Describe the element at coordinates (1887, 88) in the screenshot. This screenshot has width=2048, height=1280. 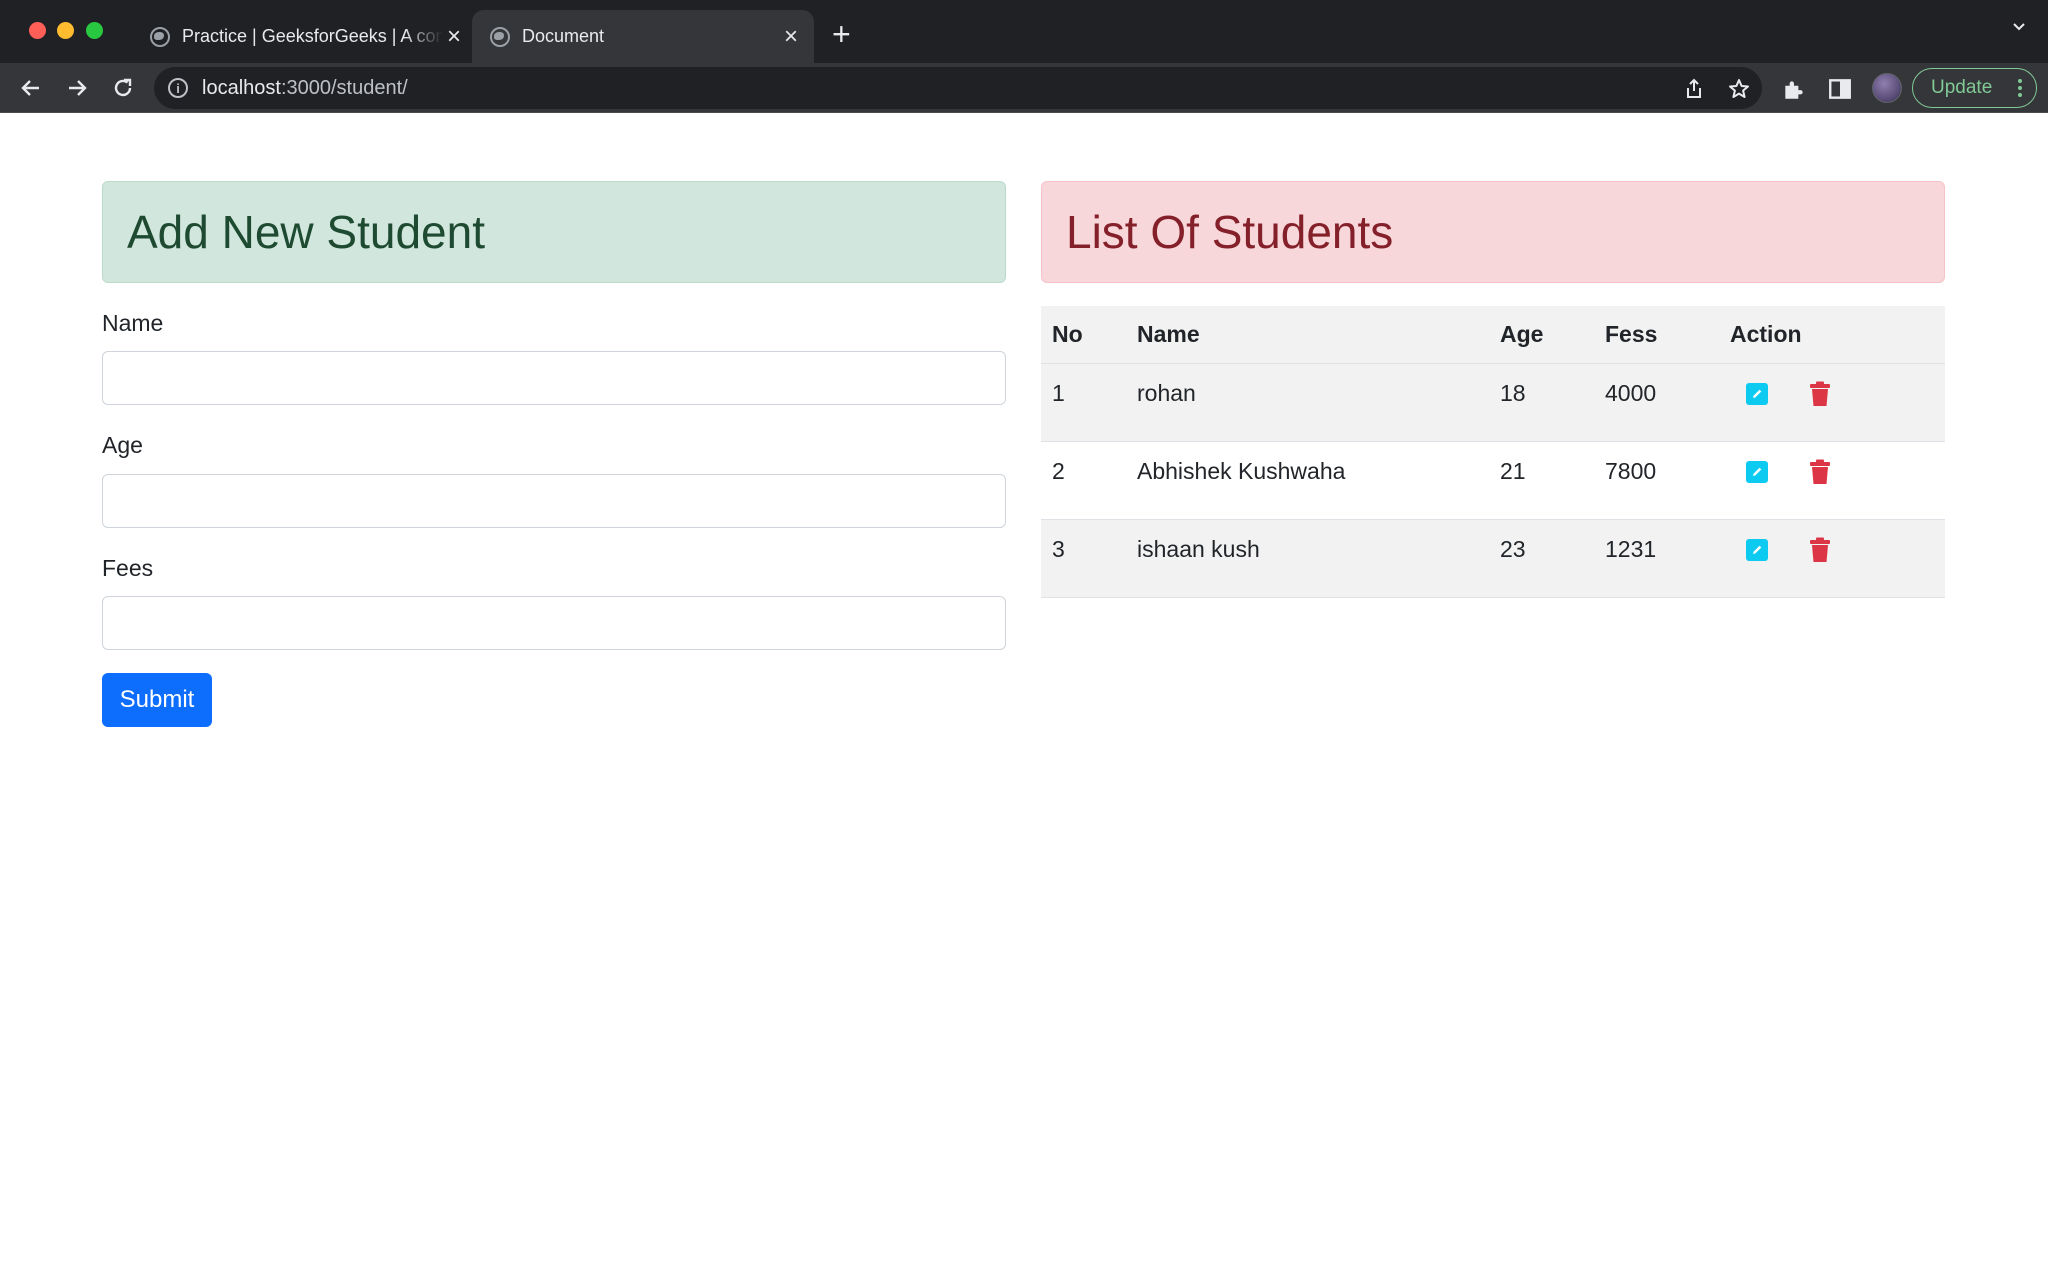
I see `profile-avatar` at that location.